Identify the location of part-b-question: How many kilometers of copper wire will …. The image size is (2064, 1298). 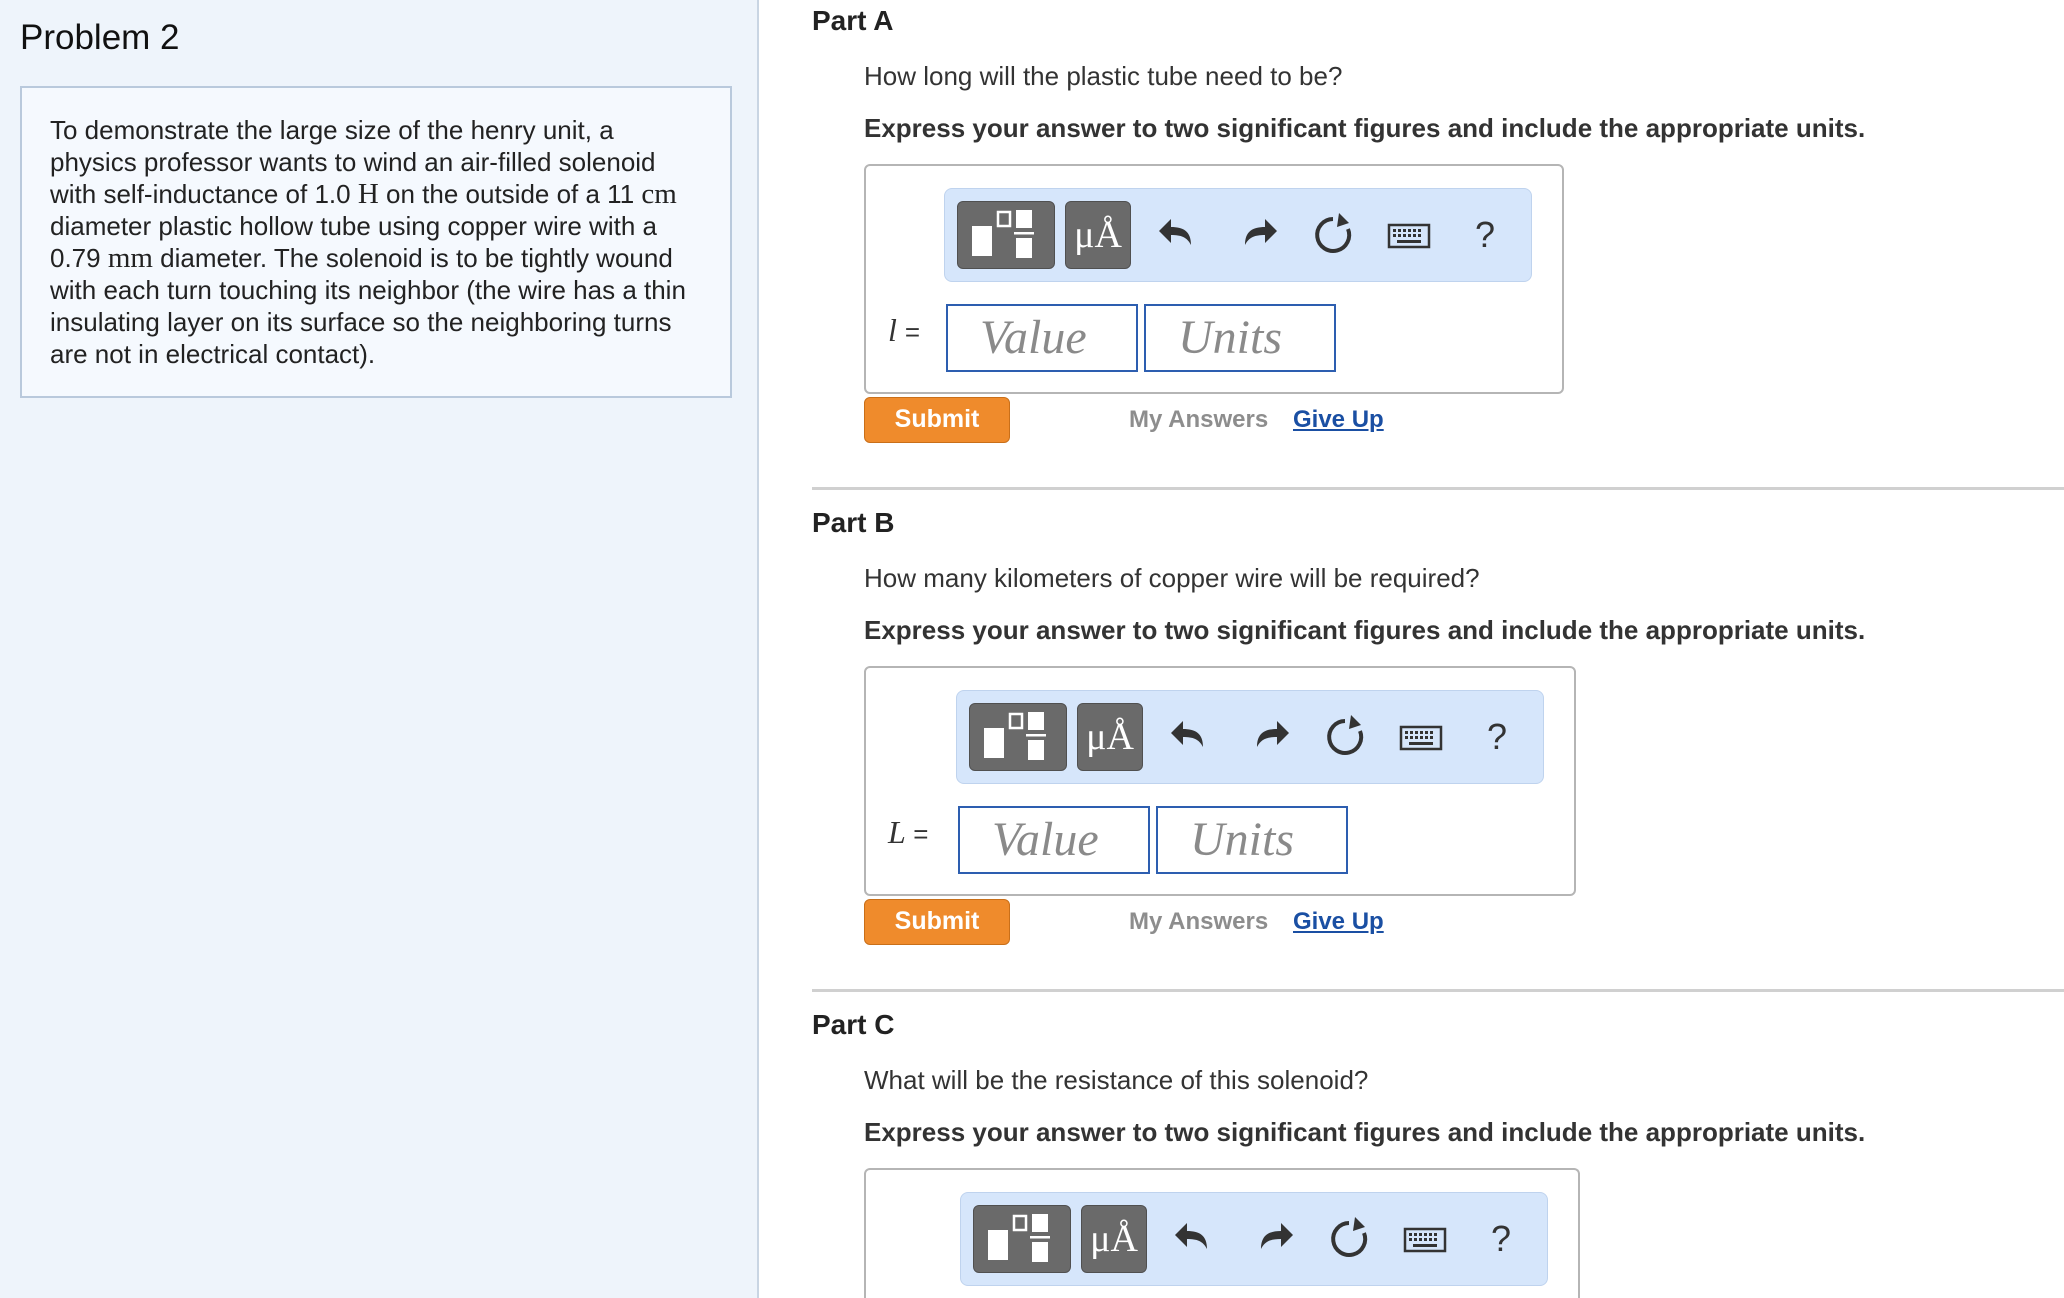
(1172, 578).